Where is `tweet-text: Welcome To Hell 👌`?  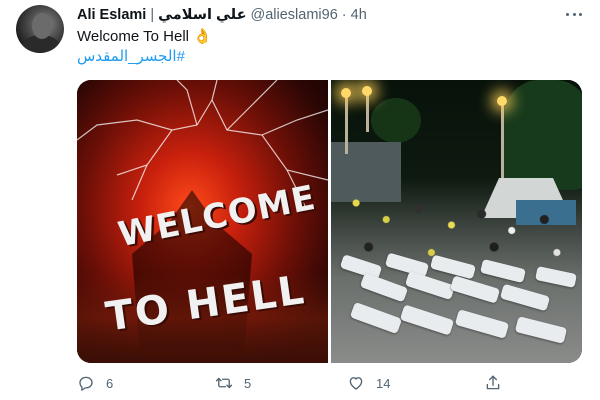 tweet-text: Welcome To Hell 👌 is located at coordinates (144, 36).